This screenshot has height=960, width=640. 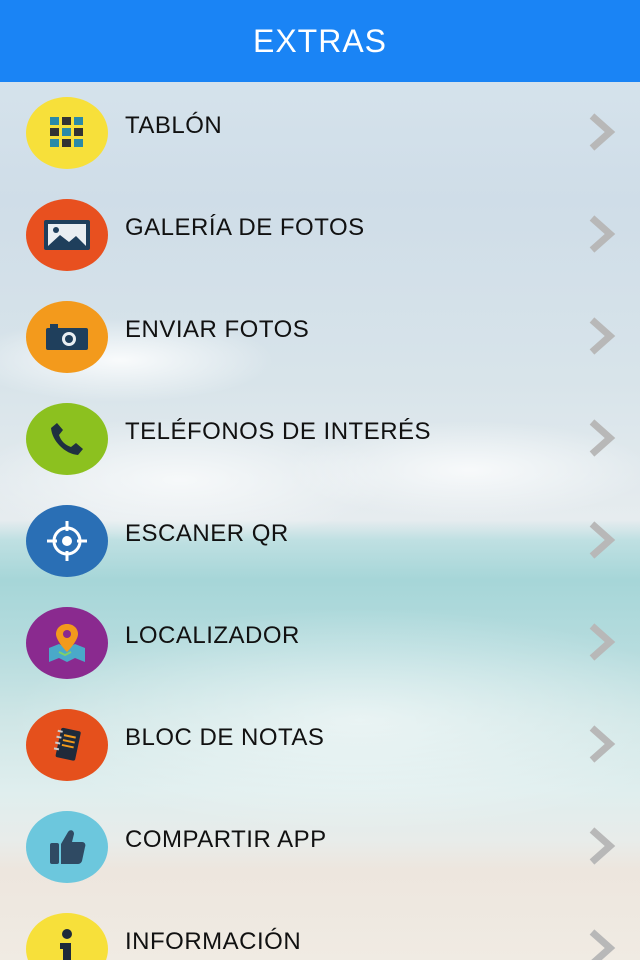 What do you see at coordinates (320, 541) in the screenshot?
I see `menu-item-escaner-qr: ESCANER QR` at bounding box center [320, 541].